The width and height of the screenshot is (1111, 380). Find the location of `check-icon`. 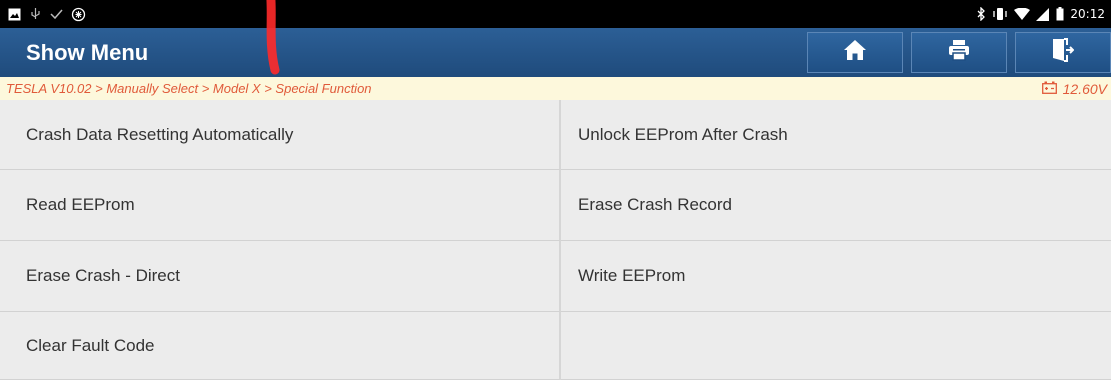

check-icon is located at coordinates (56, 14).